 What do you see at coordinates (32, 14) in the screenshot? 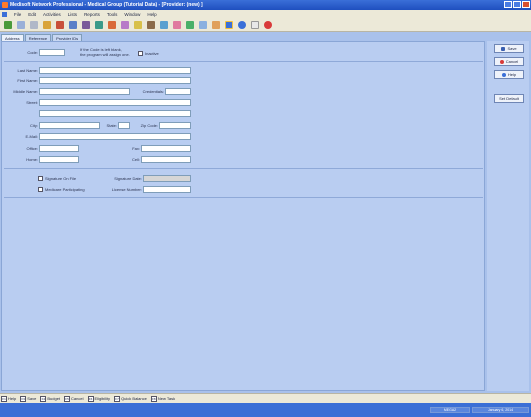
I see `menu-edit: Edit` at bounding box center [32, 14].